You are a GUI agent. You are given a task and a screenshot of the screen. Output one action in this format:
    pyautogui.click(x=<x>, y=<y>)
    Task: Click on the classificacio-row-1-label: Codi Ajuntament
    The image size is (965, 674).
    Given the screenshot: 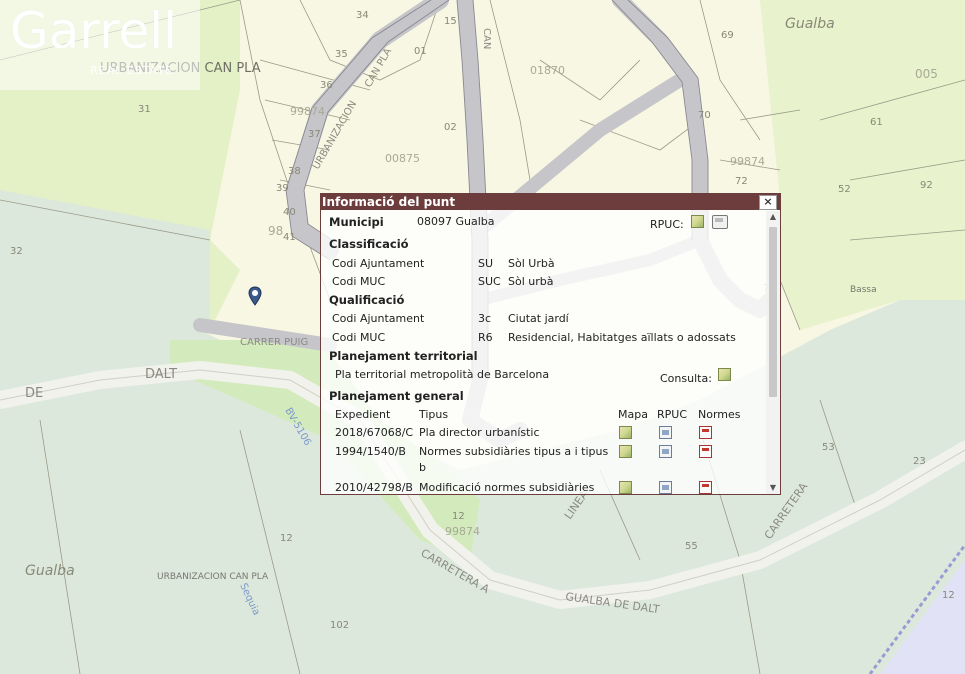 What is the action you would take?
    pyautogui.click(x=378, y=263)
    